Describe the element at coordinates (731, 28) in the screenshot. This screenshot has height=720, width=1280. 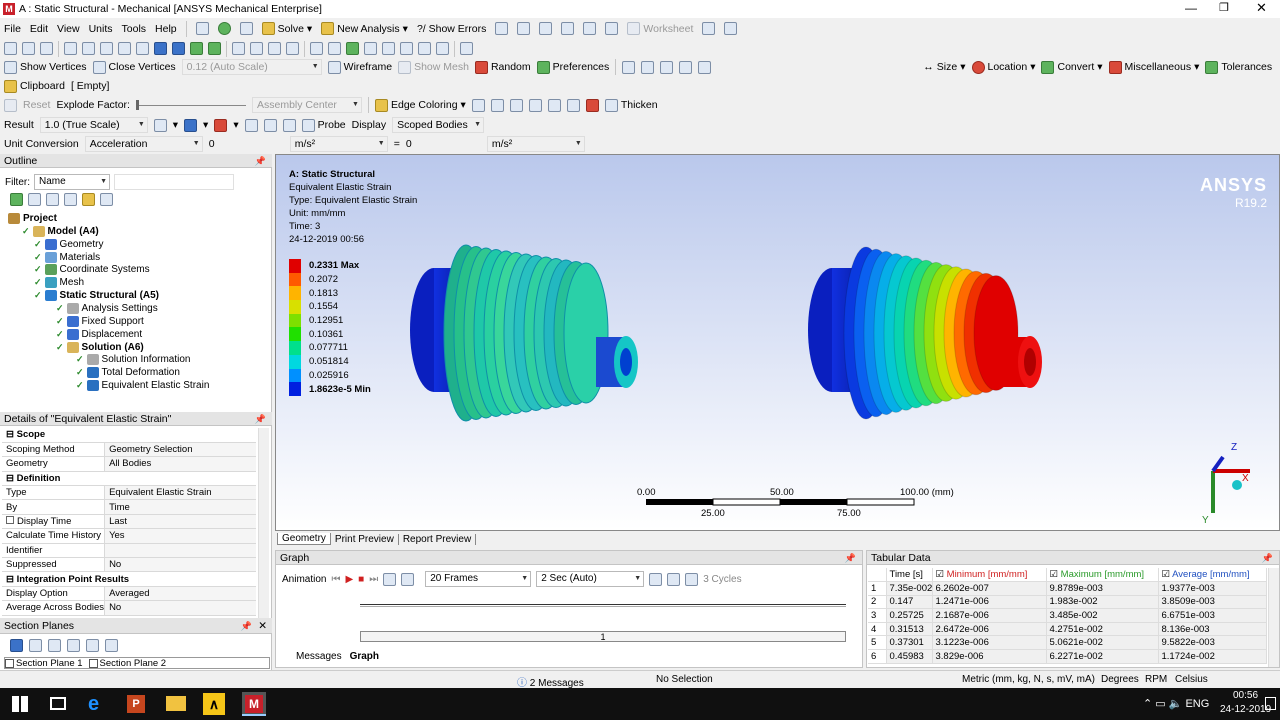
I see `tag-icon` at that location.